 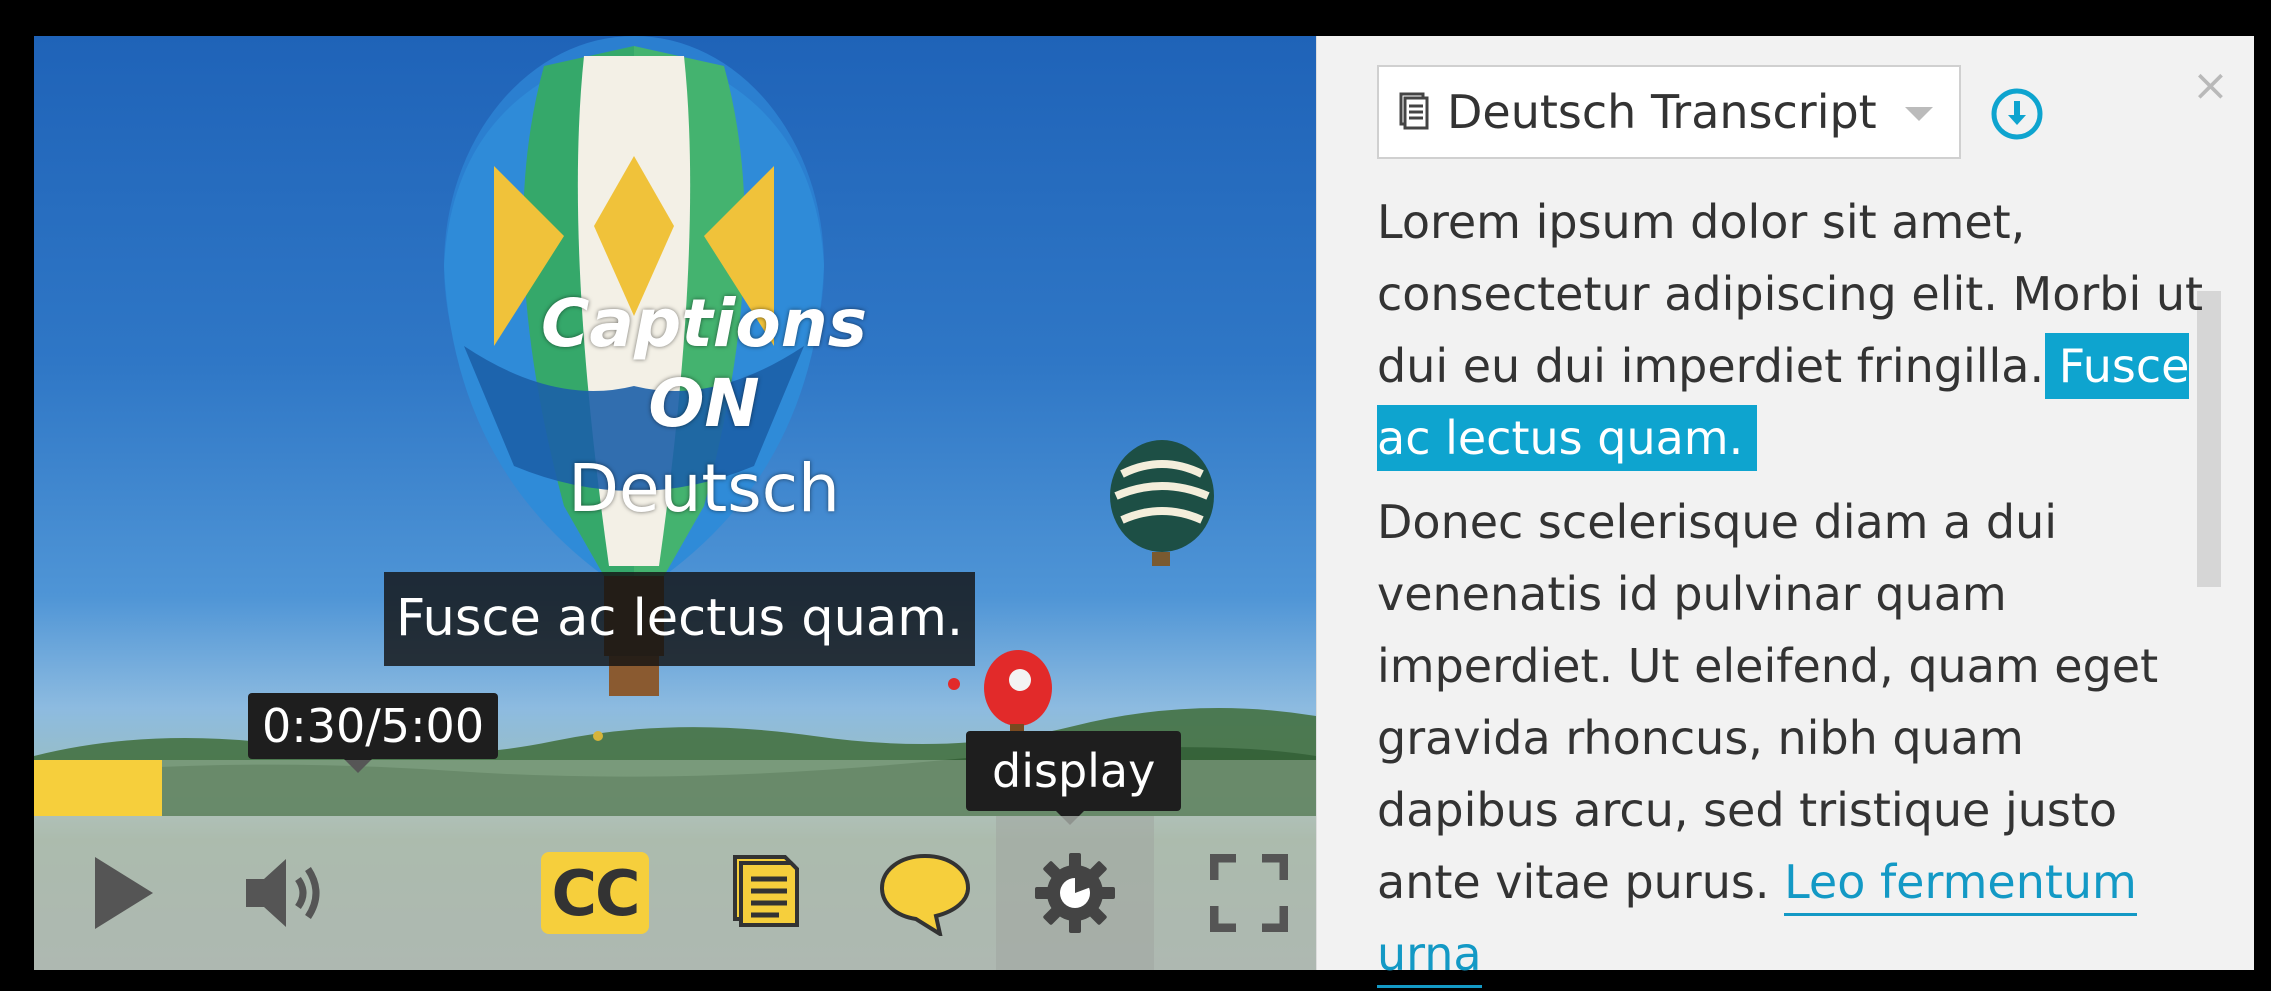 I want to click on transcript-button, so click(x=769, y=893).